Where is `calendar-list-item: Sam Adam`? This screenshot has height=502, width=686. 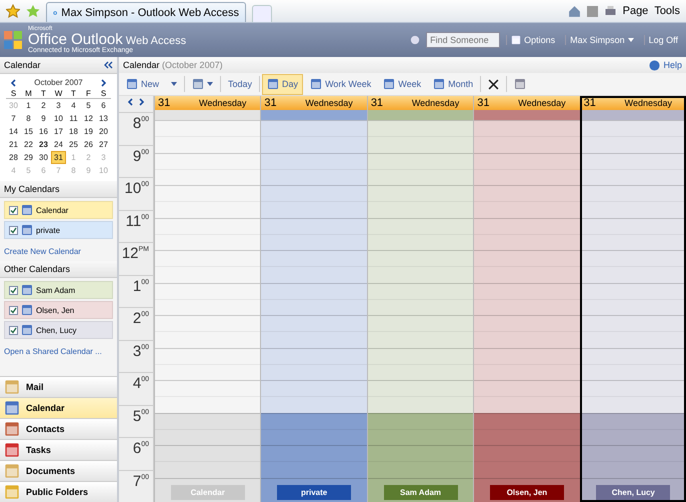 calendar-list-item: Sam Adam is located at coordinates (58, 290).